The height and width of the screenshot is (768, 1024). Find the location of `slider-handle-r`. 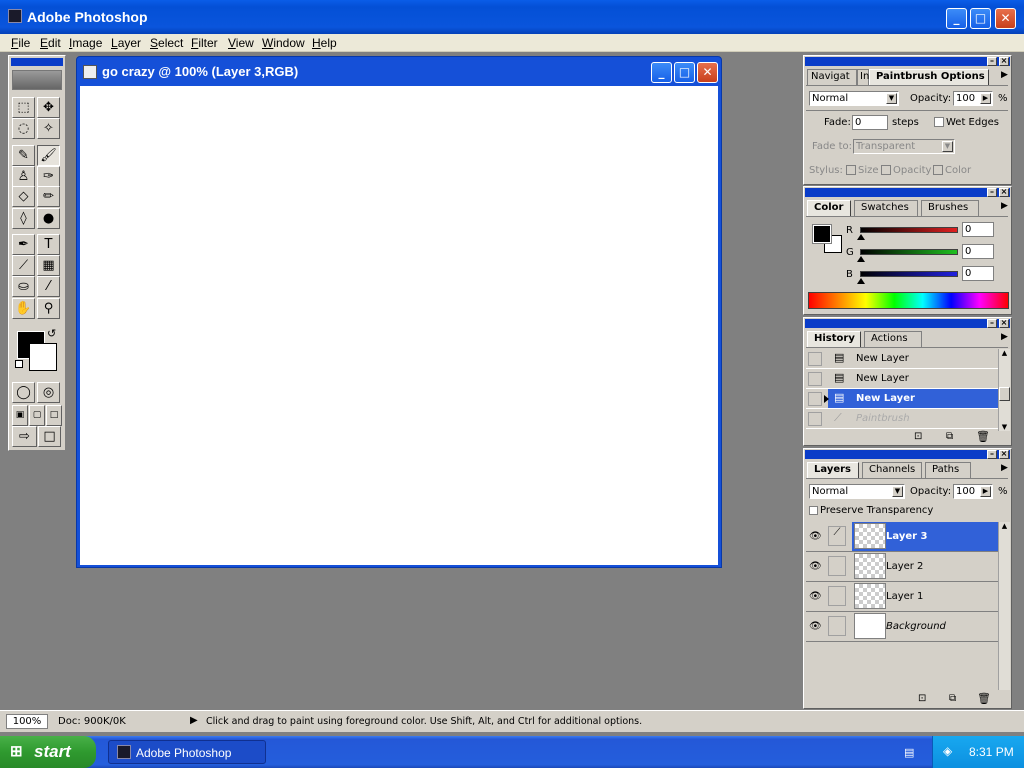

slider-handle-r is located at coordinates (861, 237).